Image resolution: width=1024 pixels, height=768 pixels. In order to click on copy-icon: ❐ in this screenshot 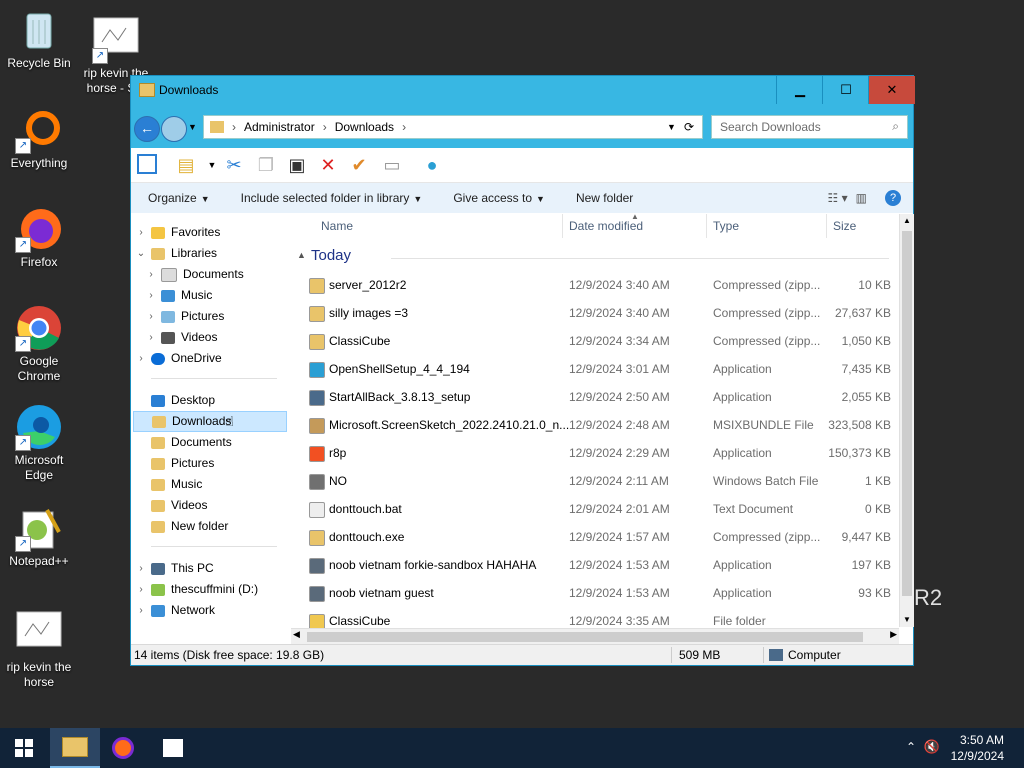, I will do `click(266, 165)`.